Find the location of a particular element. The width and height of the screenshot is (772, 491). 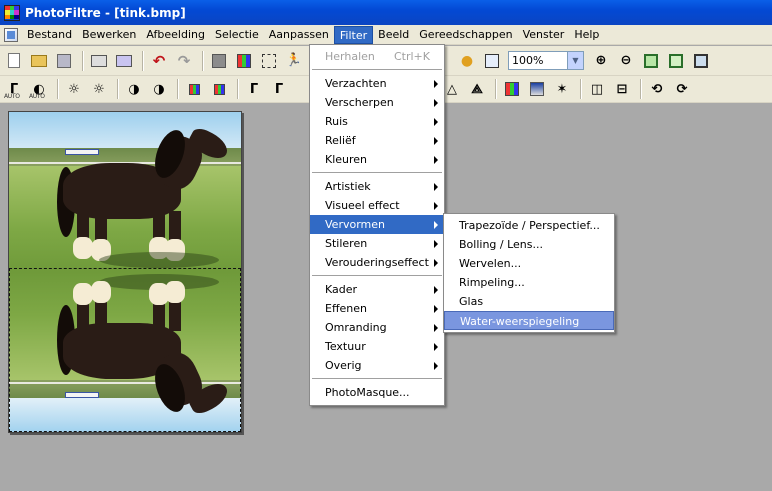

save-disk-icon is located at coordinates (64, 60).